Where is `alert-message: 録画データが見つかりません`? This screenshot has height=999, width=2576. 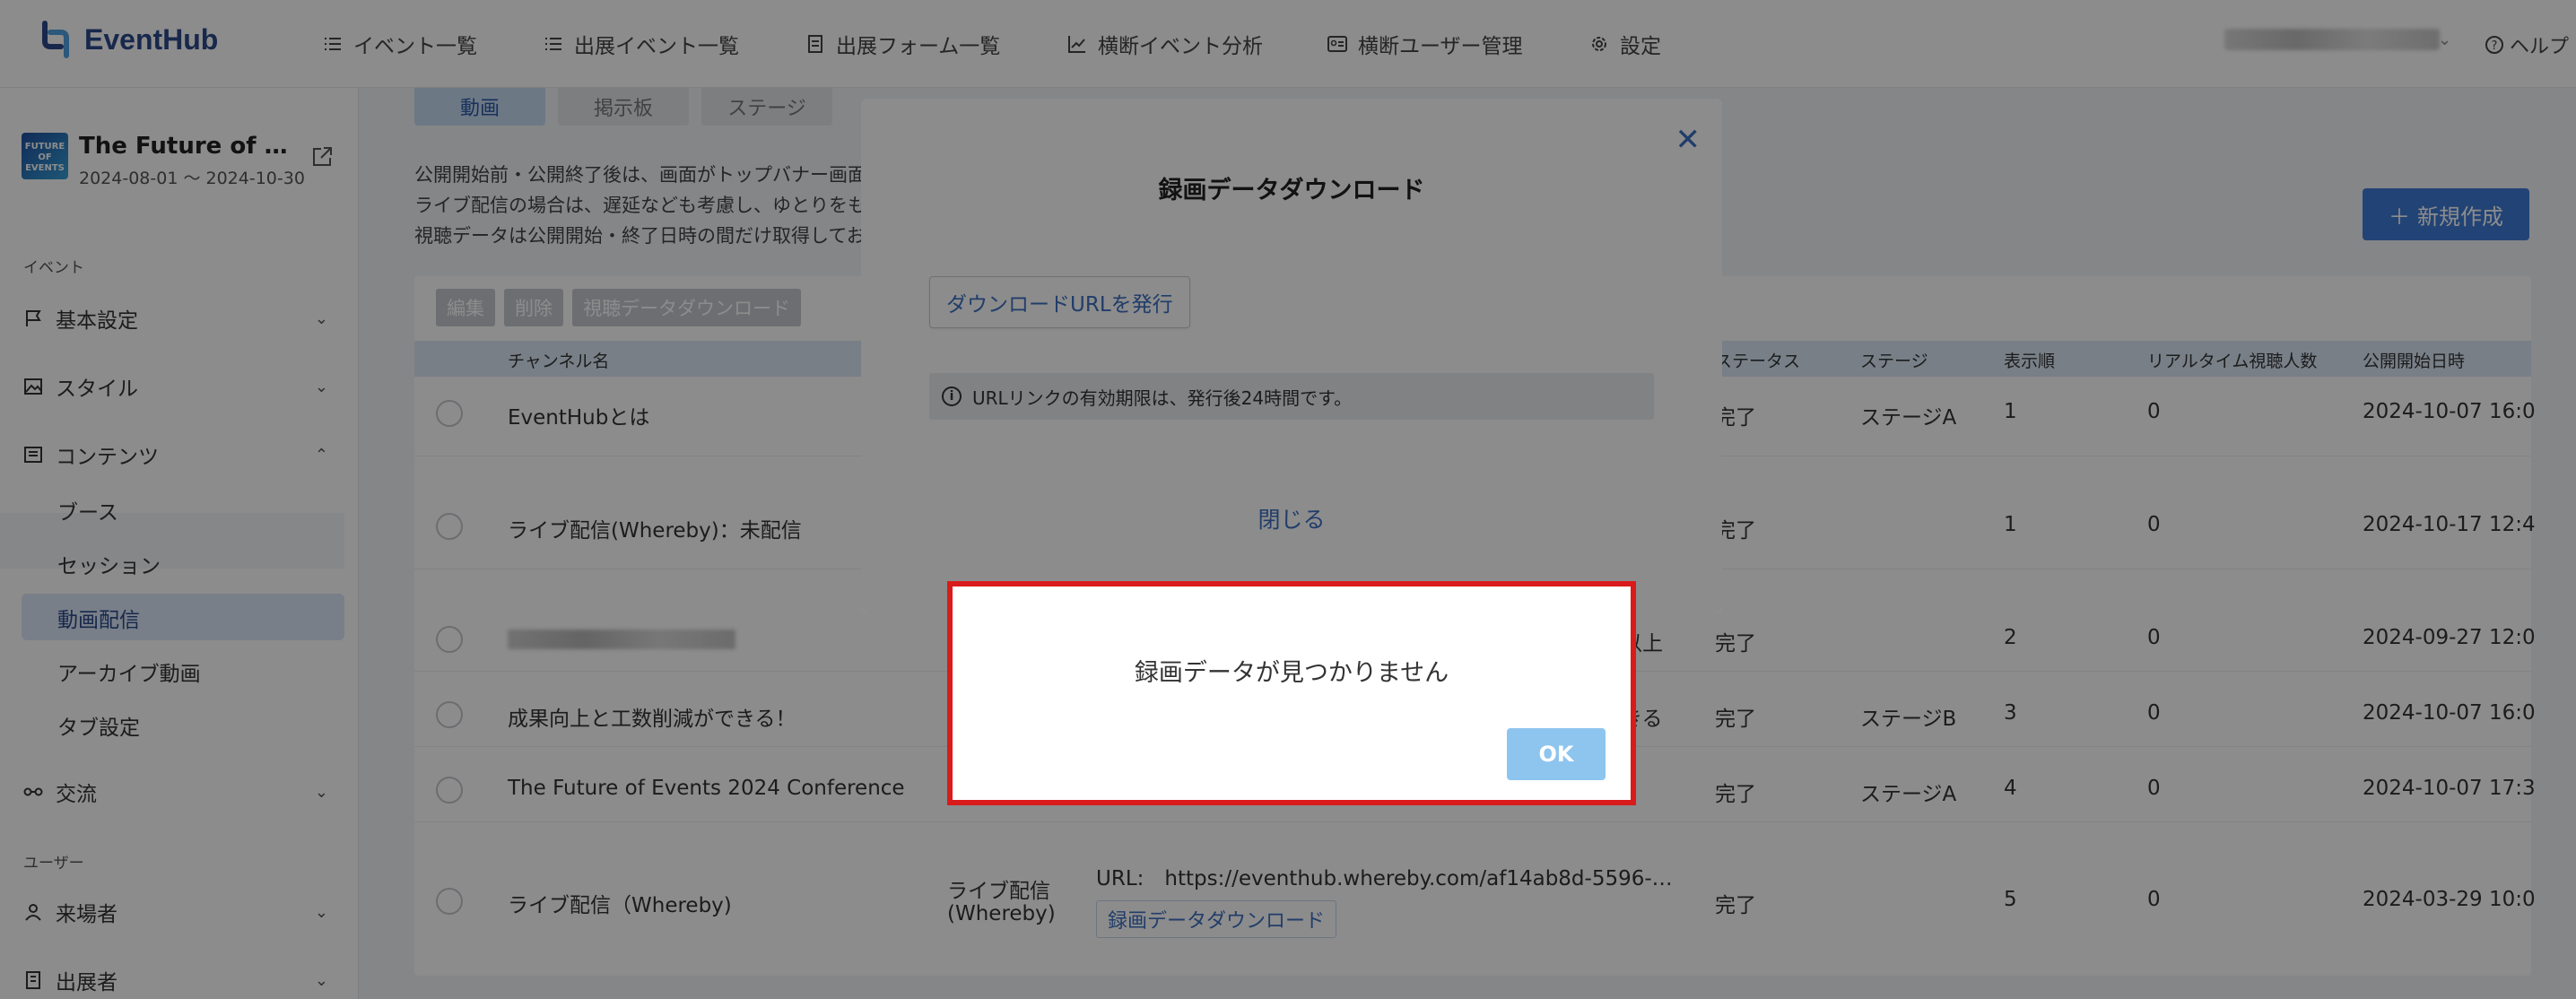 alert-message: 録画データが見つかりません is located at coordinates (1291, 673).